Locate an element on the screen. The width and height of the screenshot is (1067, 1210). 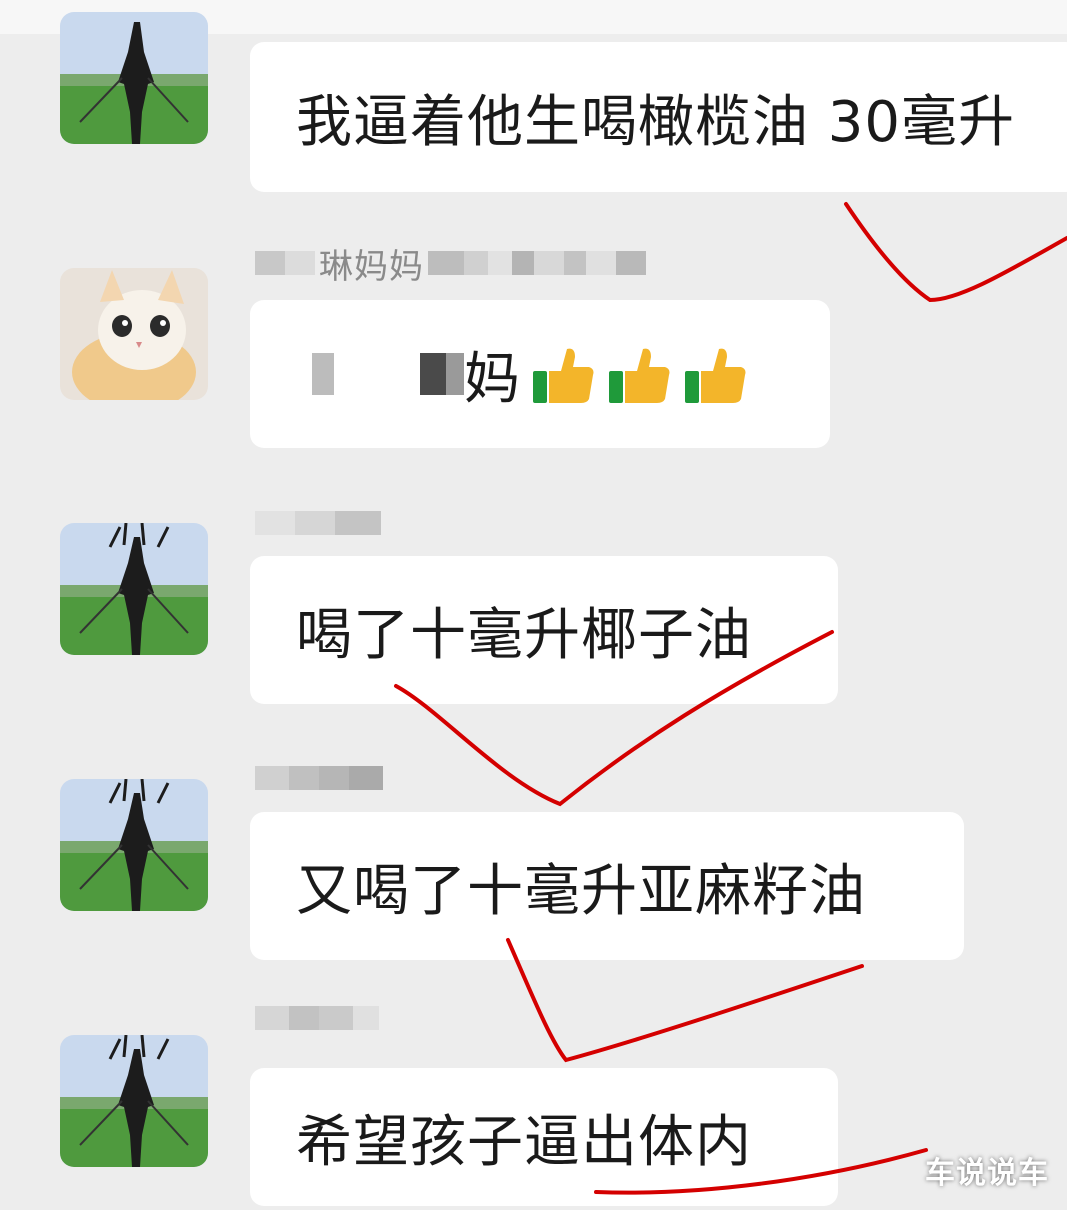
message-text: 希望孩子逼出体内 is located at coordinates (524, 1142).